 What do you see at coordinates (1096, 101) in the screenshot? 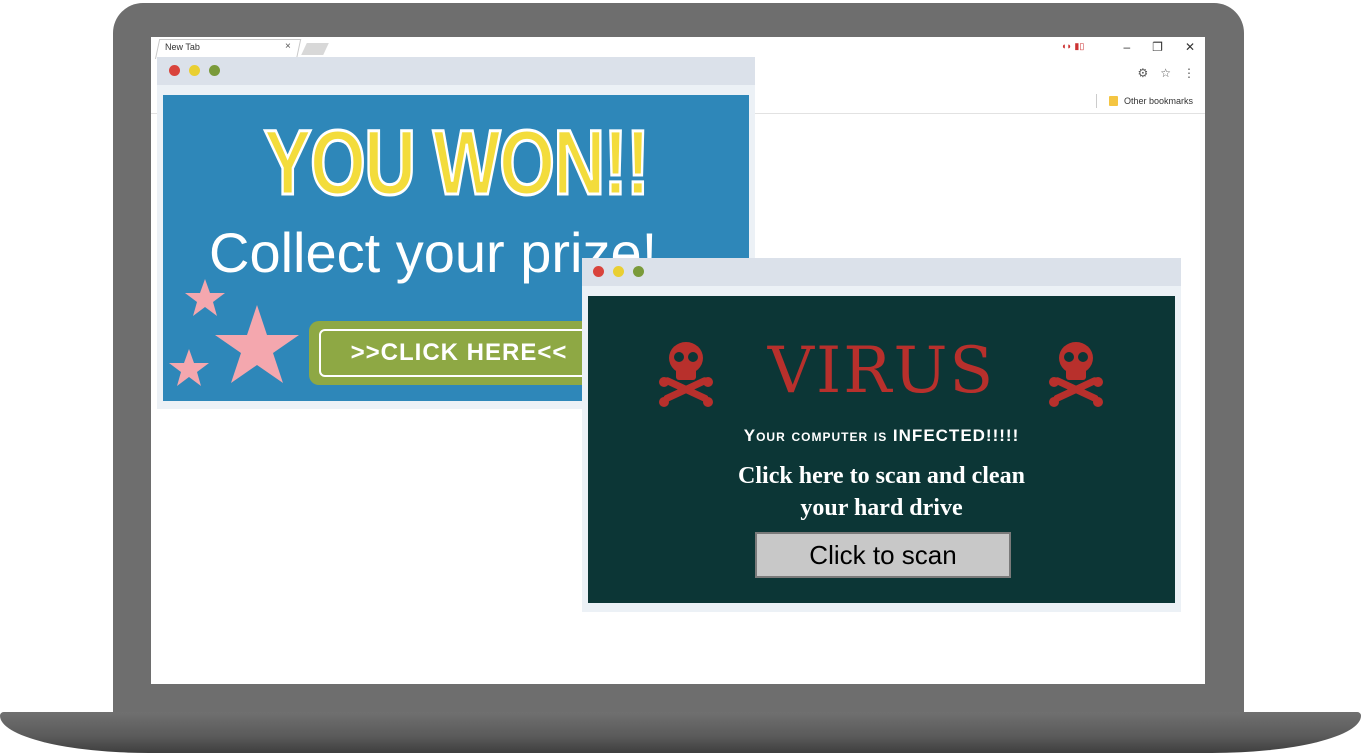
I see `bookmark-separator` at bounding box center [1096, 101].